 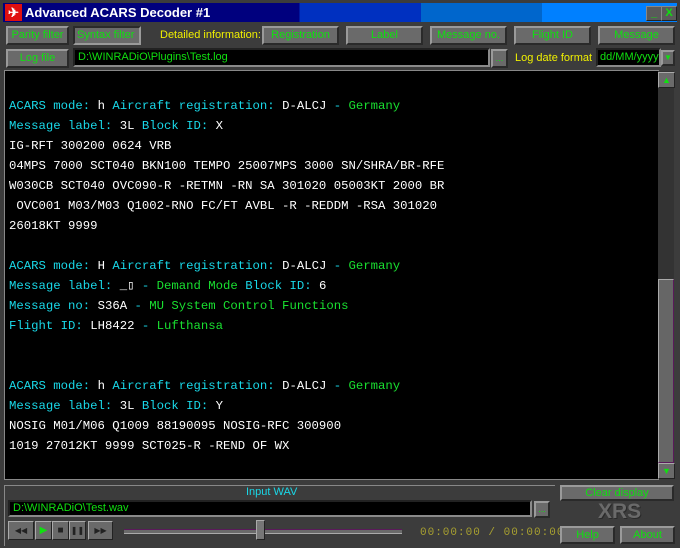 I want to click on title-bar: ✈ Advanced ACARS Decoder #1 _ X, so click(x=340, y=12).